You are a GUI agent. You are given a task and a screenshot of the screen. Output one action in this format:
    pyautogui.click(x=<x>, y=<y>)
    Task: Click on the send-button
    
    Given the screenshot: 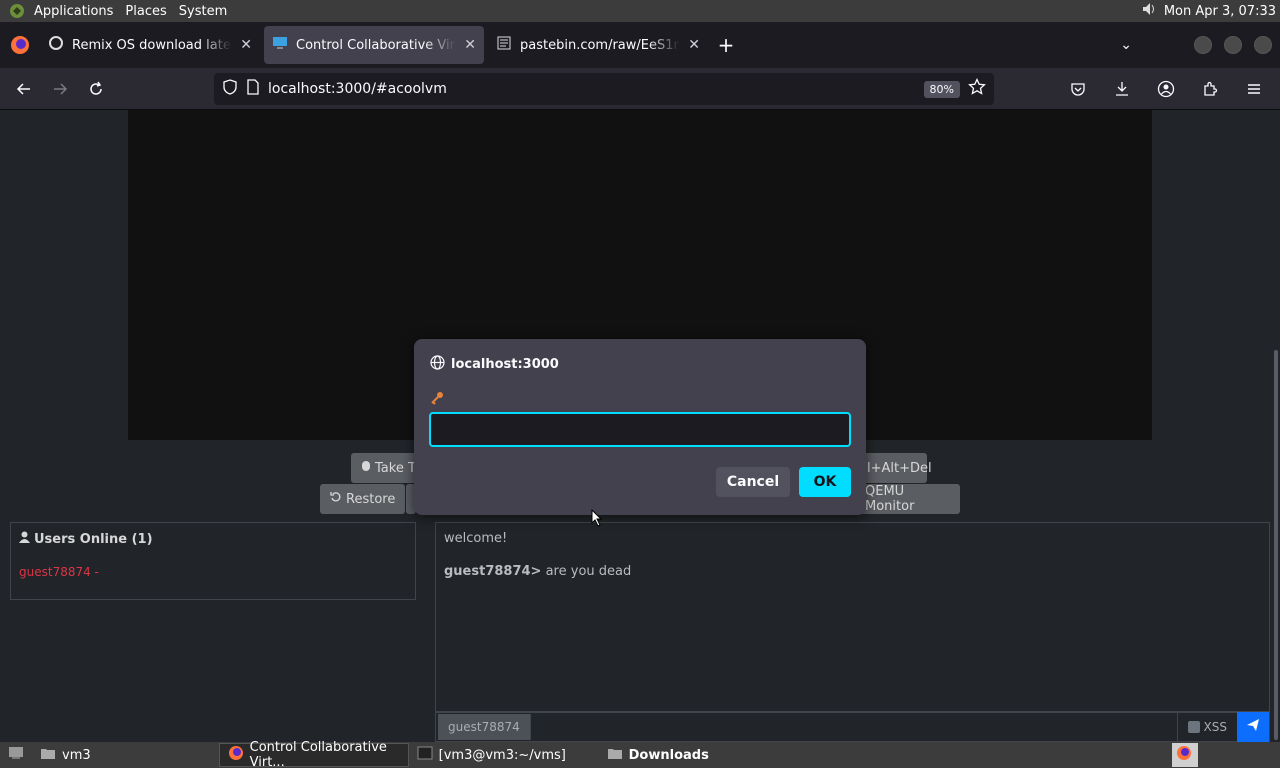 What is the action you would take?
    pyautogui.click(x=1253, y=727)
    